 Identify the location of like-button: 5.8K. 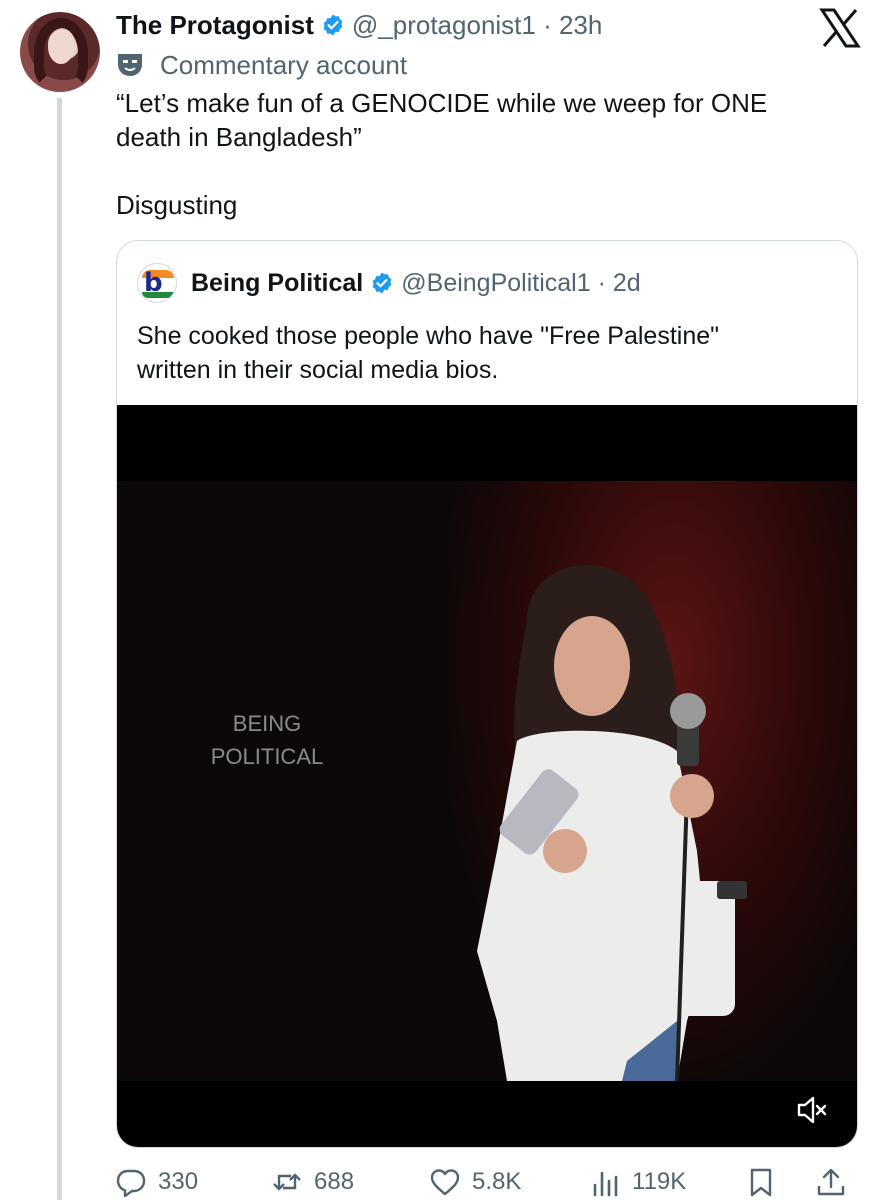
(475, 1182).